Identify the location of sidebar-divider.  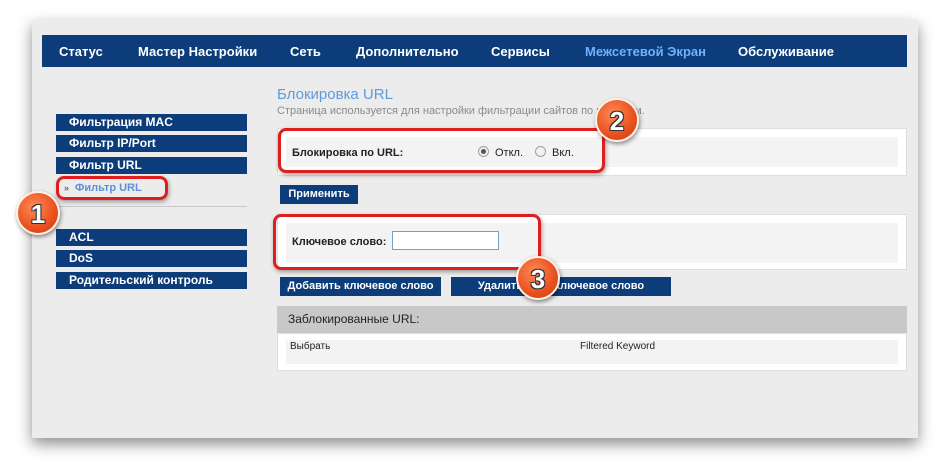
(151, 206).